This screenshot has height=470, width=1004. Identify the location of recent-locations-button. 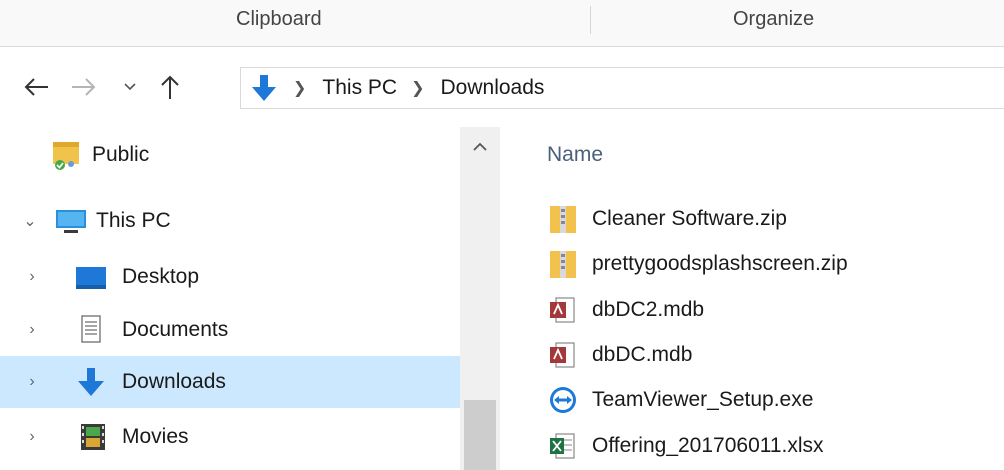
(130, 87).